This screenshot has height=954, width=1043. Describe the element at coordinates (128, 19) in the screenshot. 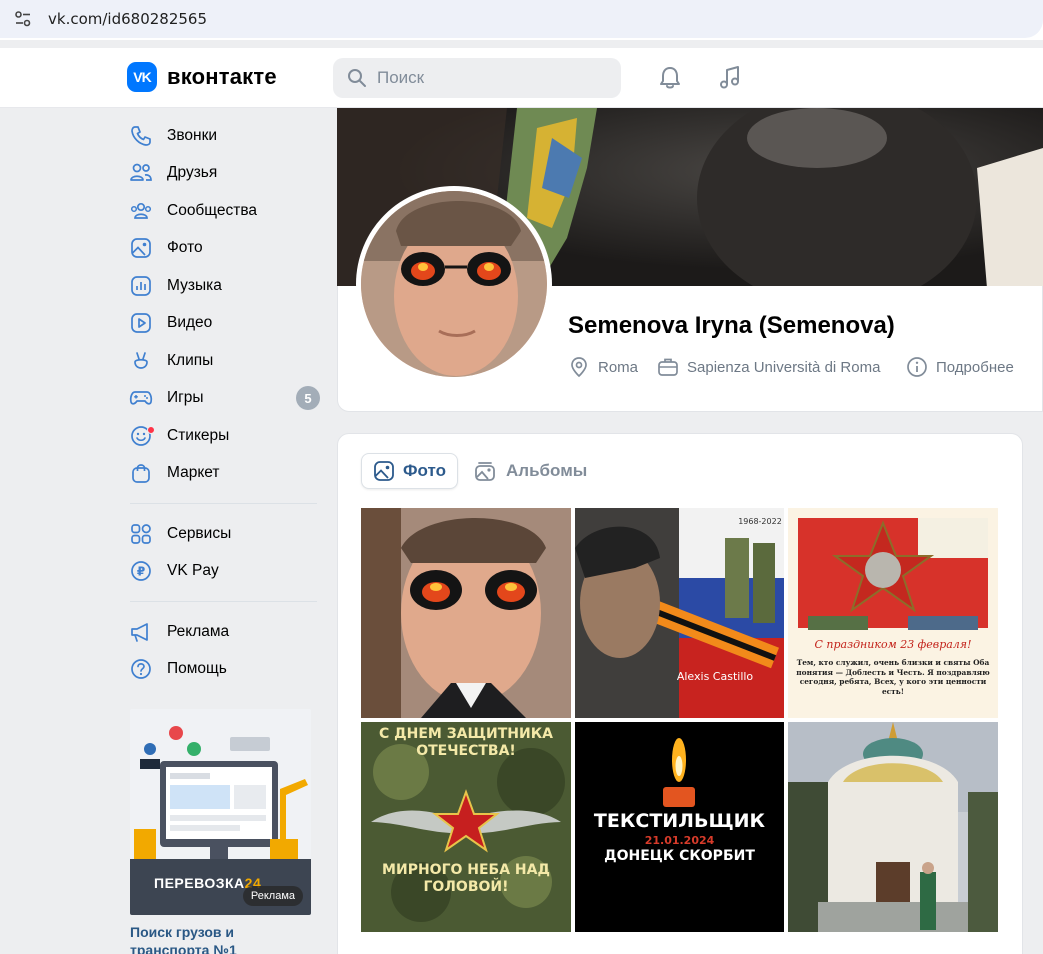

I see `url-text: vk.com/id680282565` at that location.